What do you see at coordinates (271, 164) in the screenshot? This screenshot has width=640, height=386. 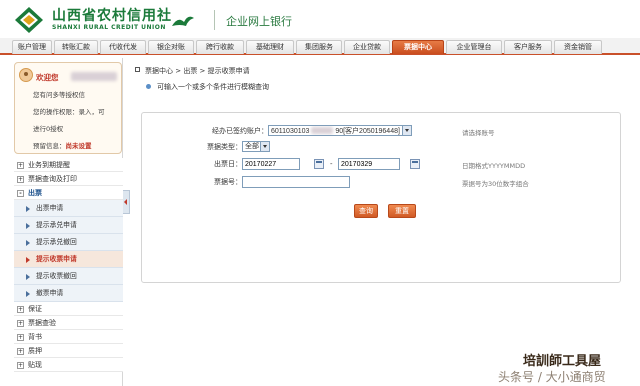 I see `issue-date-from-input` at bounding box center [271, 164].